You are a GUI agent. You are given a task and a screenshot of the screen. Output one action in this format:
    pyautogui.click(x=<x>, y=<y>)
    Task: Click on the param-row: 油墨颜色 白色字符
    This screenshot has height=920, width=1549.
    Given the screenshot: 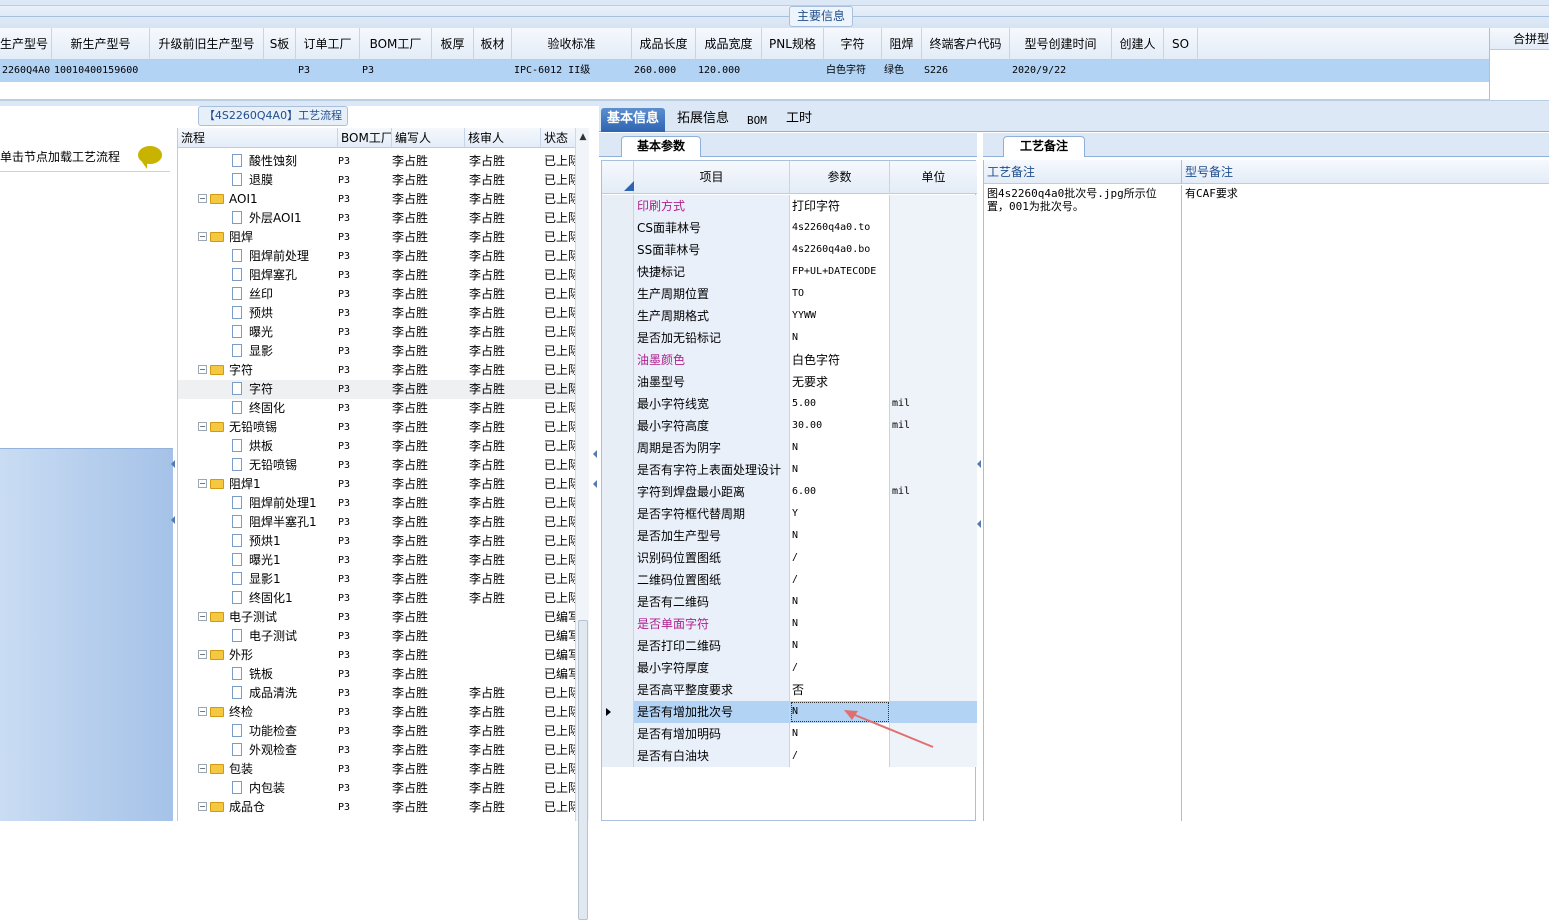 What is the action you would take?
    pyautogui.click(x=789, y=360)
    